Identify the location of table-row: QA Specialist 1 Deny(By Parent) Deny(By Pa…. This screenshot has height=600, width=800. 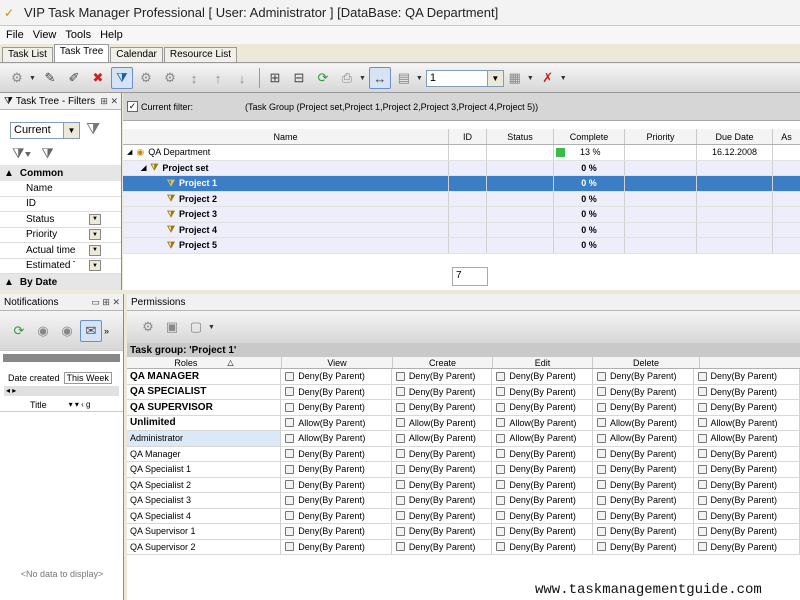
(463, 470).